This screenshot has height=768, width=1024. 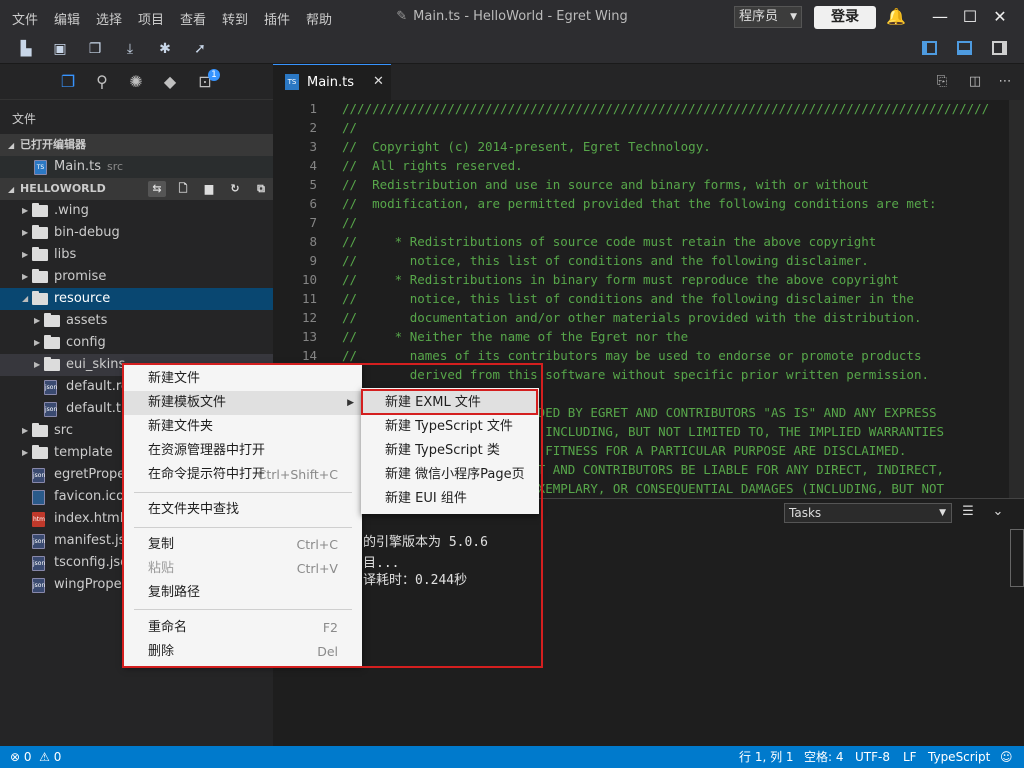 I want to click on editor-scrollbar, so click(x=1016, y=300).